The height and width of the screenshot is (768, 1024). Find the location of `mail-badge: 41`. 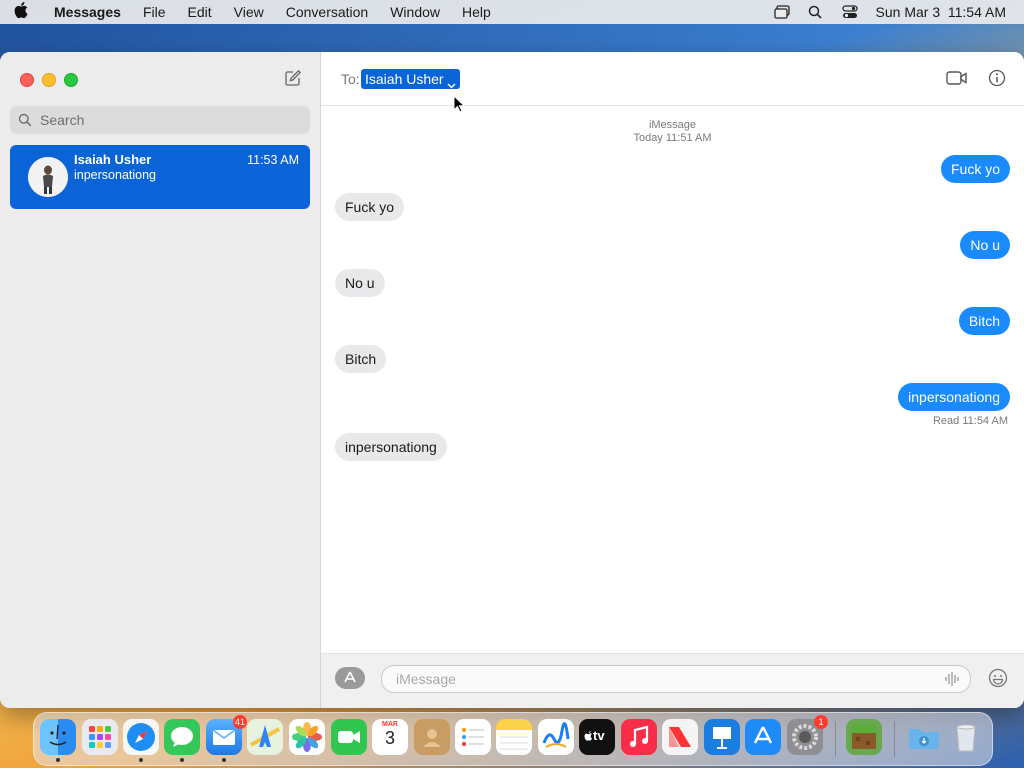

mail-badge: 41 is located at coordinates (240, 722).